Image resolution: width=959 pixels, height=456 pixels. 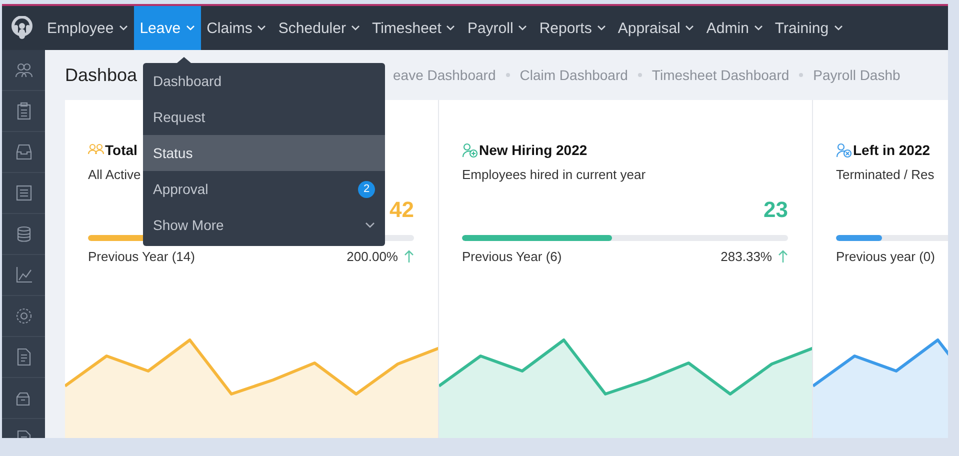 What do you see at coordinates (236, 28) in the screenshot?
I see `nav-menu-item: Claims` at bounding box center [236, 28].